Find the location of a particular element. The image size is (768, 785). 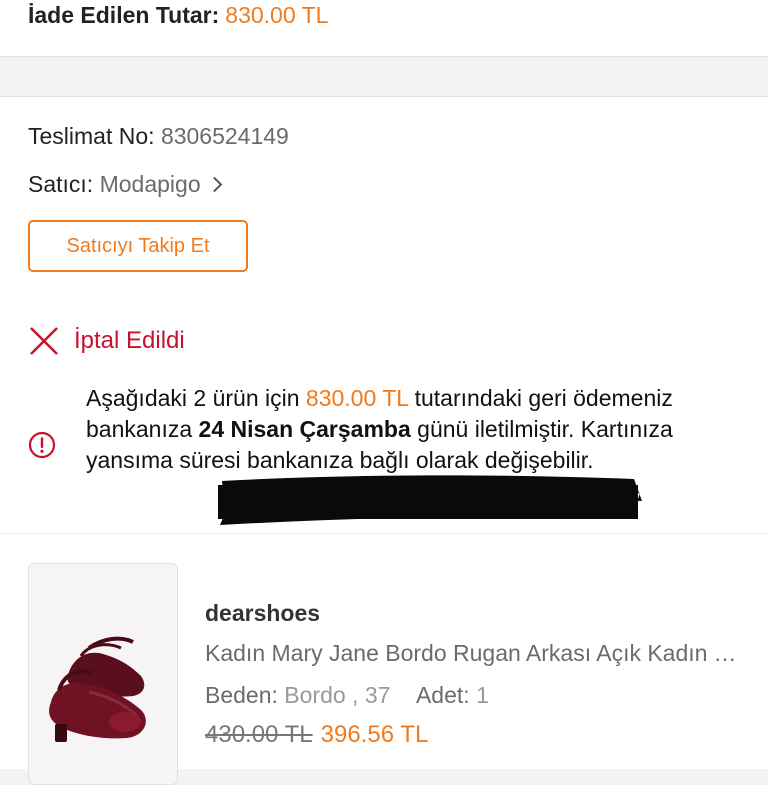

info-amount: 830.00 TL is located at coordinates (357, 398).